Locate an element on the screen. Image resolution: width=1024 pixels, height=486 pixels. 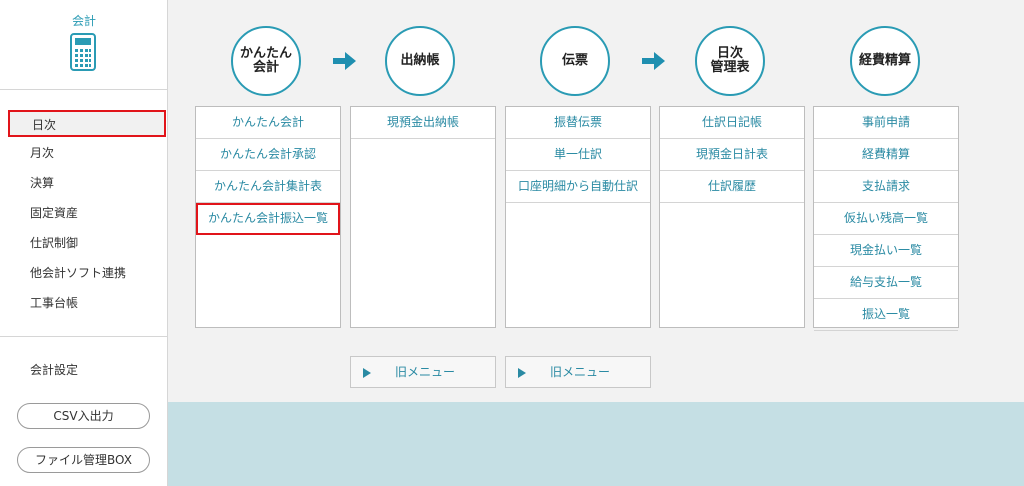
menu-item-cash-deposit-book: 現預金出納帳 is located at coordinates (423, 123).